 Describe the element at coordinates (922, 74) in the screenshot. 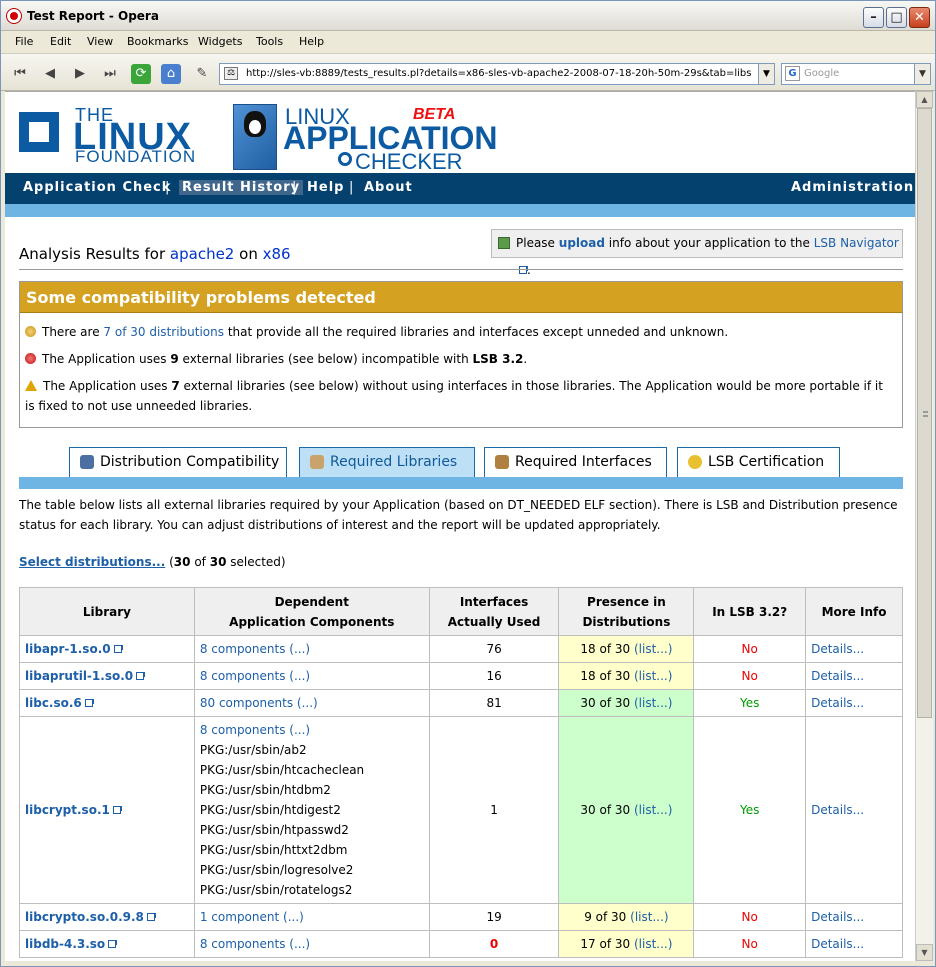

I see `search-dropdown-icon: ▼` at that location.